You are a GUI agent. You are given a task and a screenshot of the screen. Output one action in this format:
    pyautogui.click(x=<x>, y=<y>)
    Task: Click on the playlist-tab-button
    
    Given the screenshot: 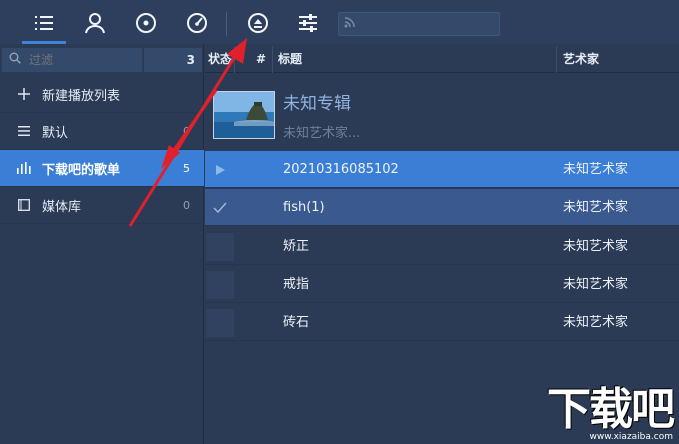 What is the action you would take?
    pyautogui.click(x=44, y=25)
    